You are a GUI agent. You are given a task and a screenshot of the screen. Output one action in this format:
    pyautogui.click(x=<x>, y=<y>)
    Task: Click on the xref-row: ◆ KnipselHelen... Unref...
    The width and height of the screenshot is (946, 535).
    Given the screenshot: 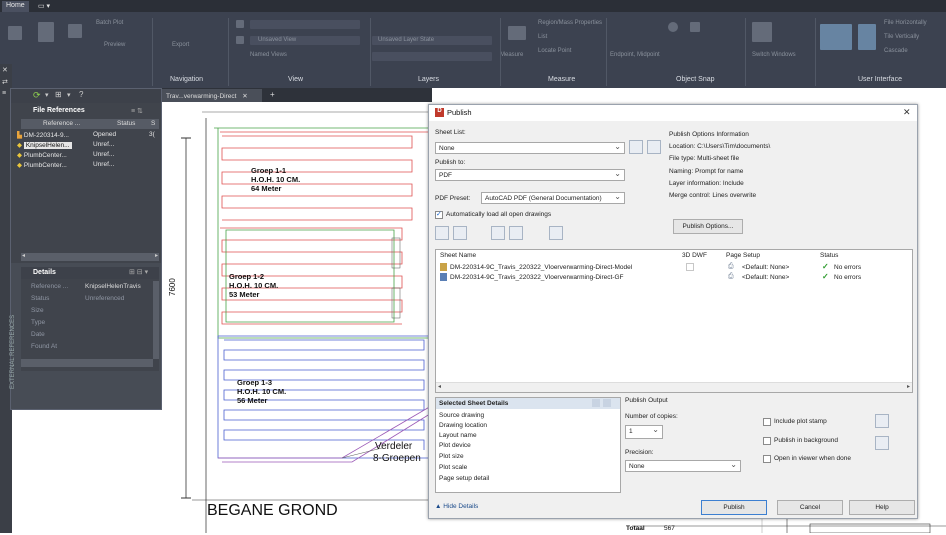 What is the action you would take?
    pyautogui.click(x=87, y=145)
    